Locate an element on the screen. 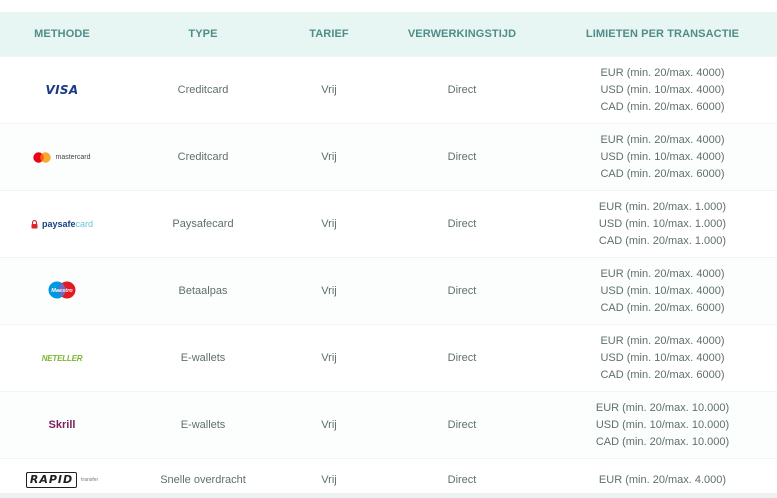 The width and height of the screenshot is (777, 498). skrill-wordmark: Skrill is located at coordinates (62, 425).